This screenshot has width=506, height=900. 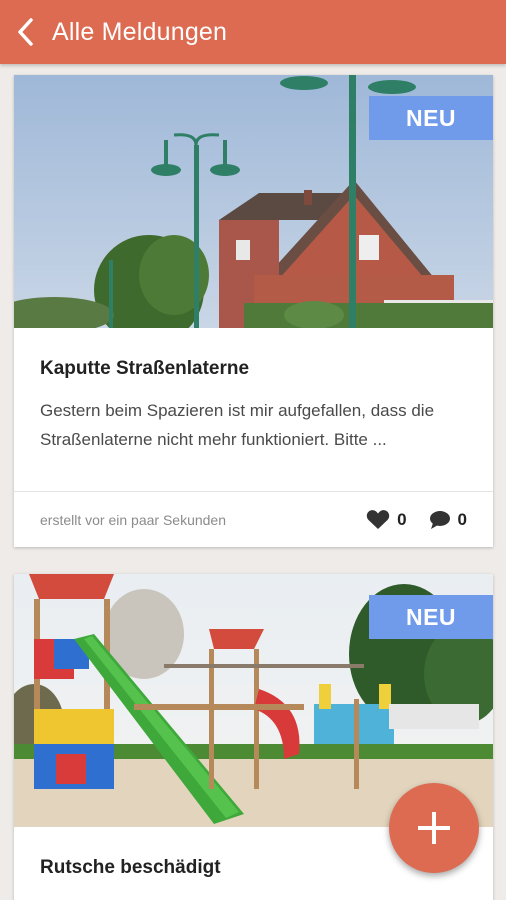 I want to click on card-footer: erstellt vor ein paar Sekunden 0 0, so click(x=253, y=519).